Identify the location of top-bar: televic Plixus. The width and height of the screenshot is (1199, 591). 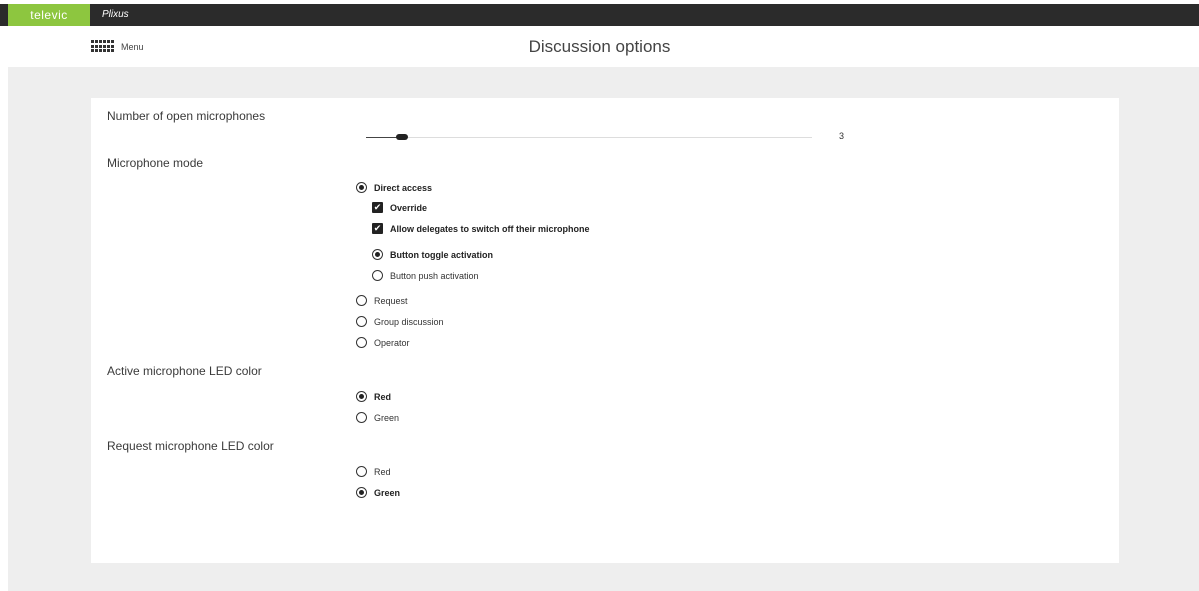
(599, 15).